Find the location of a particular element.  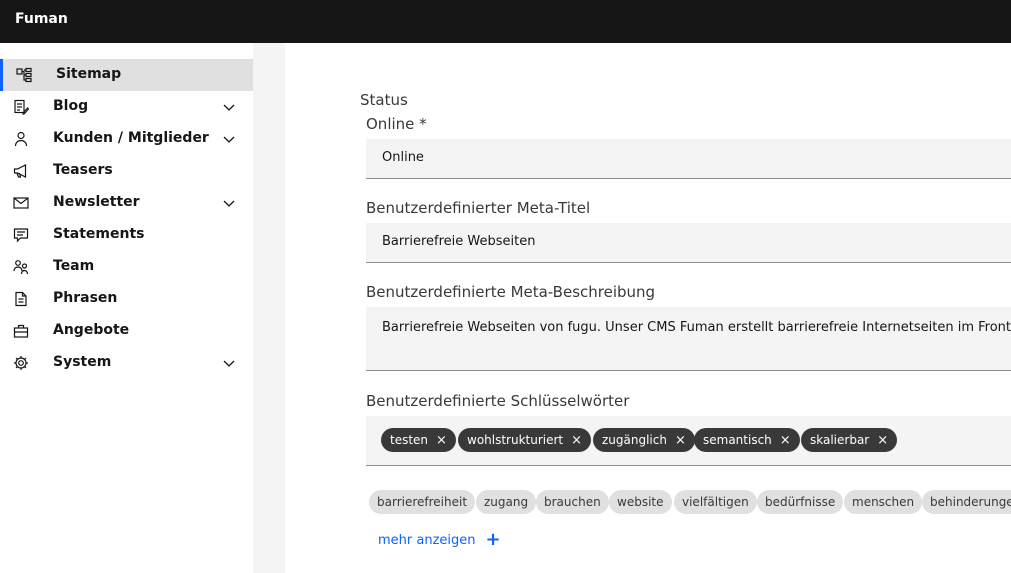

app-title: Fuman is located at coordinates (41, 19).